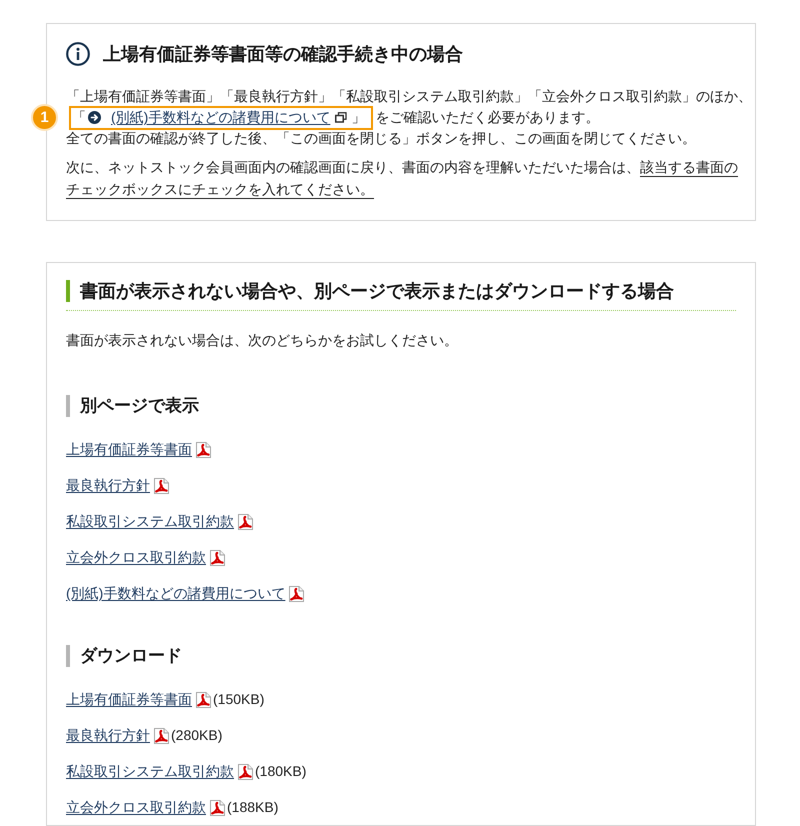  Describe the element at coordinates (252, 807) in the screenshot. I see `file-size-text: (188KB)` at that location.